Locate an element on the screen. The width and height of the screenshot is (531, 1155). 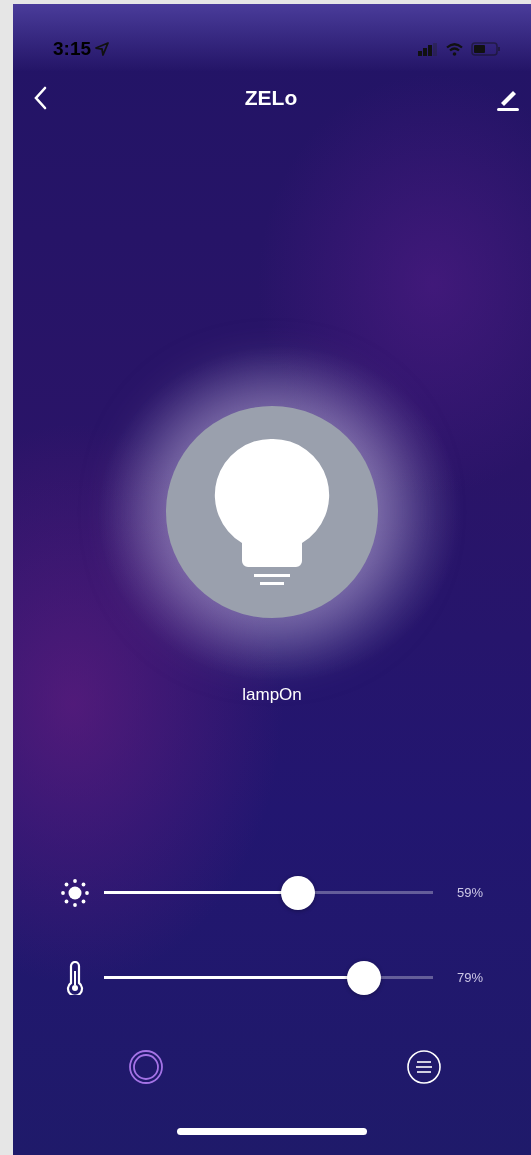
slider-value: 59% is located at coordinates (471, 892).